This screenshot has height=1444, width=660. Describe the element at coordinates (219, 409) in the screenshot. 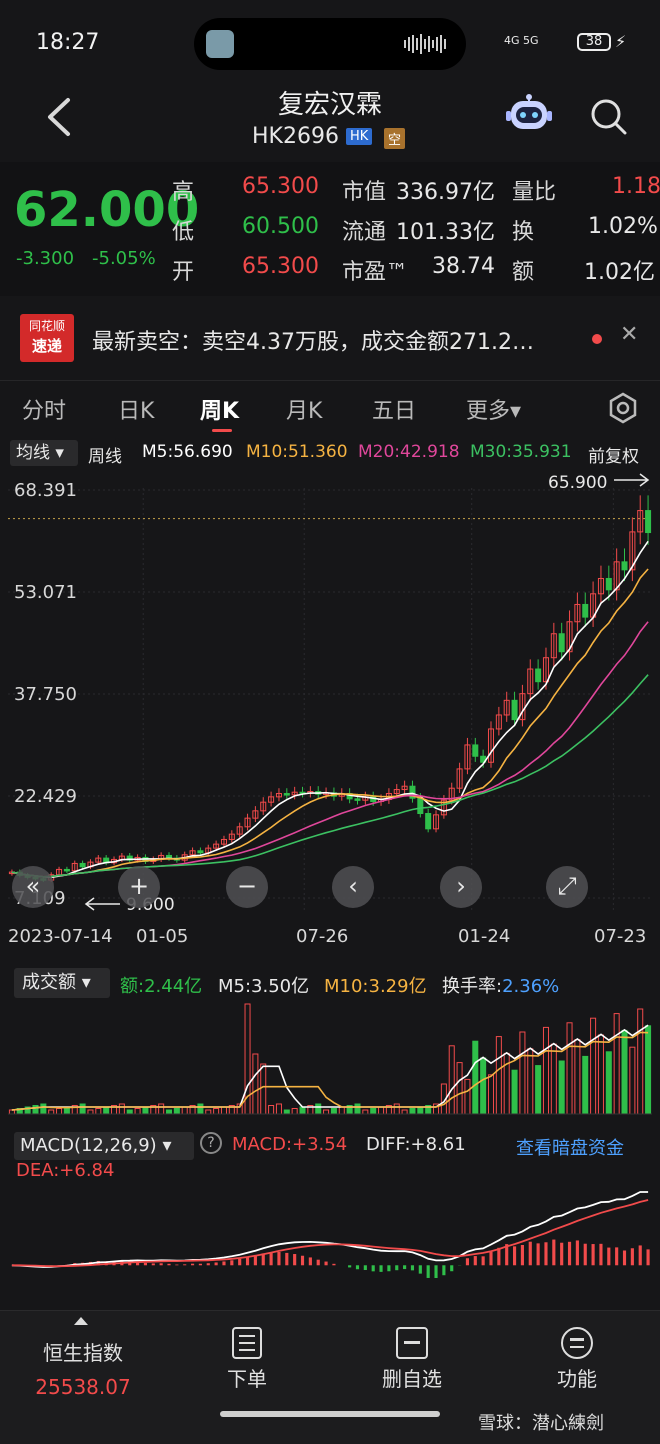

I see `tab-weekly: 周K` at that location.